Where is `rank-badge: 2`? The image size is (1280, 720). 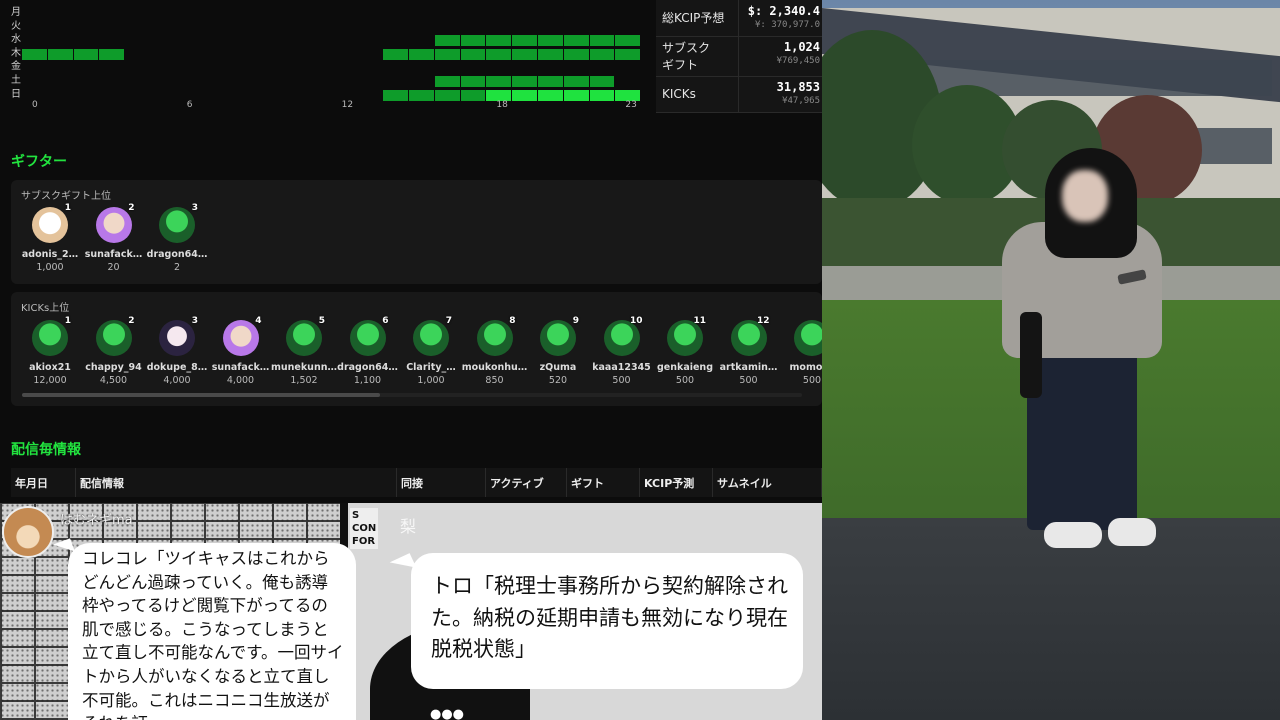 rank-badge: 2 is located at coordinates (131, 208).